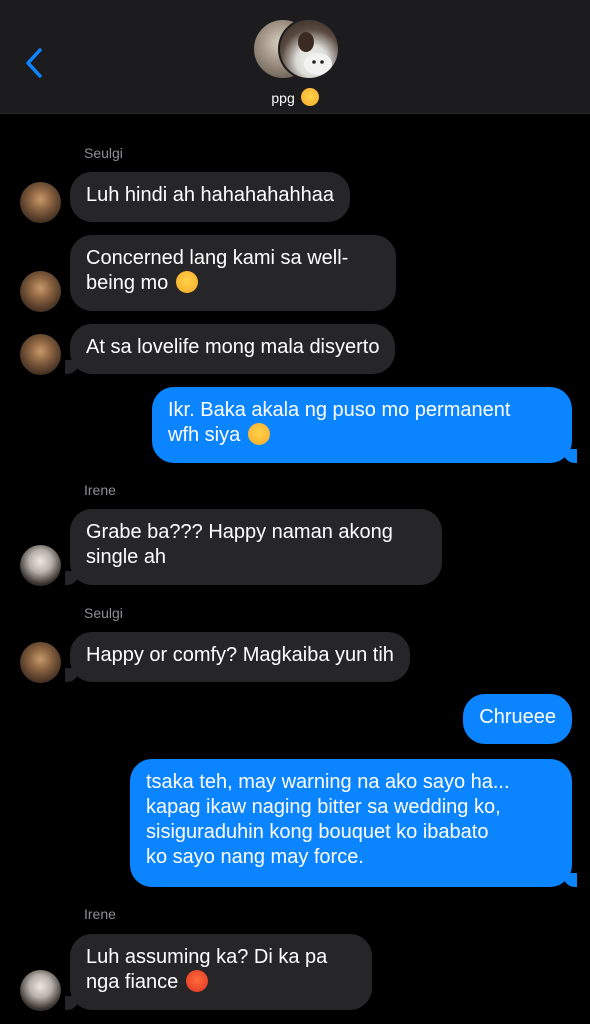  What do you see at coordinates (132, 982) in the screenshot?
I see `message-text: nga fiance` at bounding box center [132, 982].